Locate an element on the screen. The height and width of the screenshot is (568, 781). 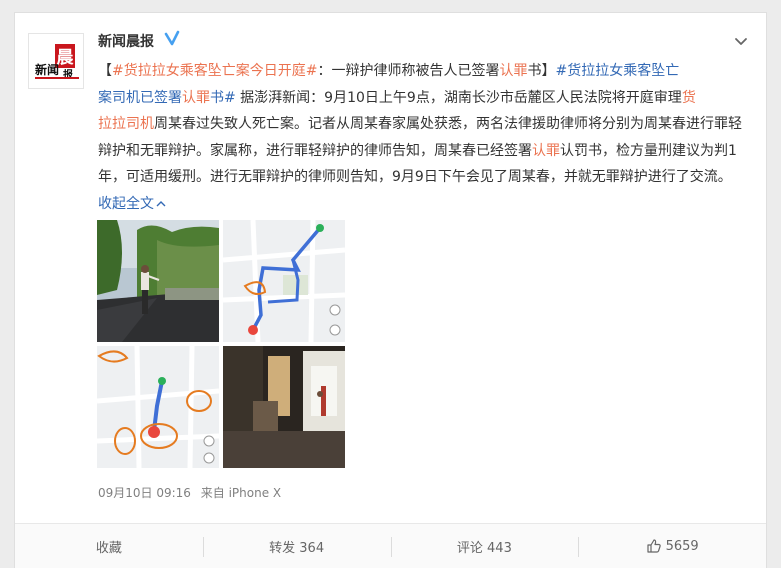
road-photo is located at coordinates (158, 281).